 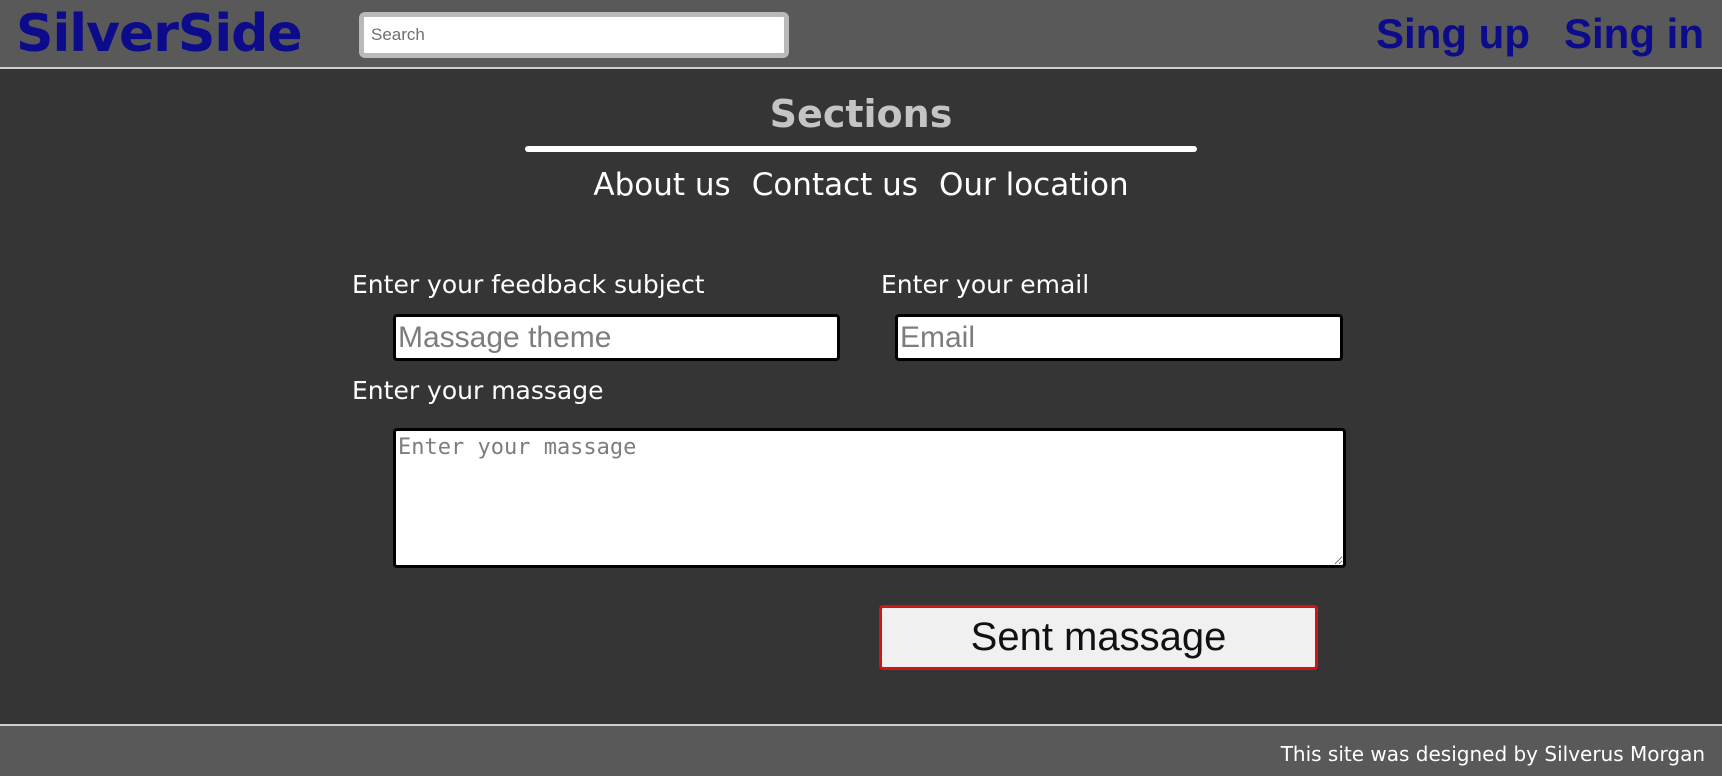 What do you see at coordinates (985, 284) in the screenshot?
I see `email-label: Enter your email` at bounding box center [985, 284].